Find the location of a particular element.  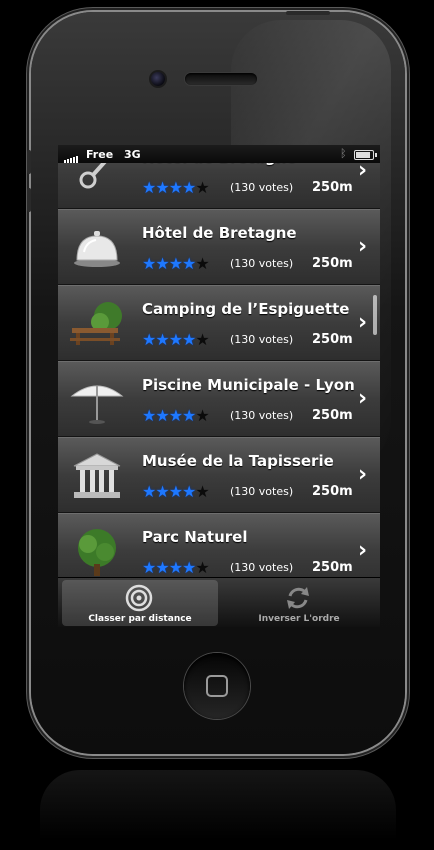

room-service-bell-icon is located at coordinates (97, 248).